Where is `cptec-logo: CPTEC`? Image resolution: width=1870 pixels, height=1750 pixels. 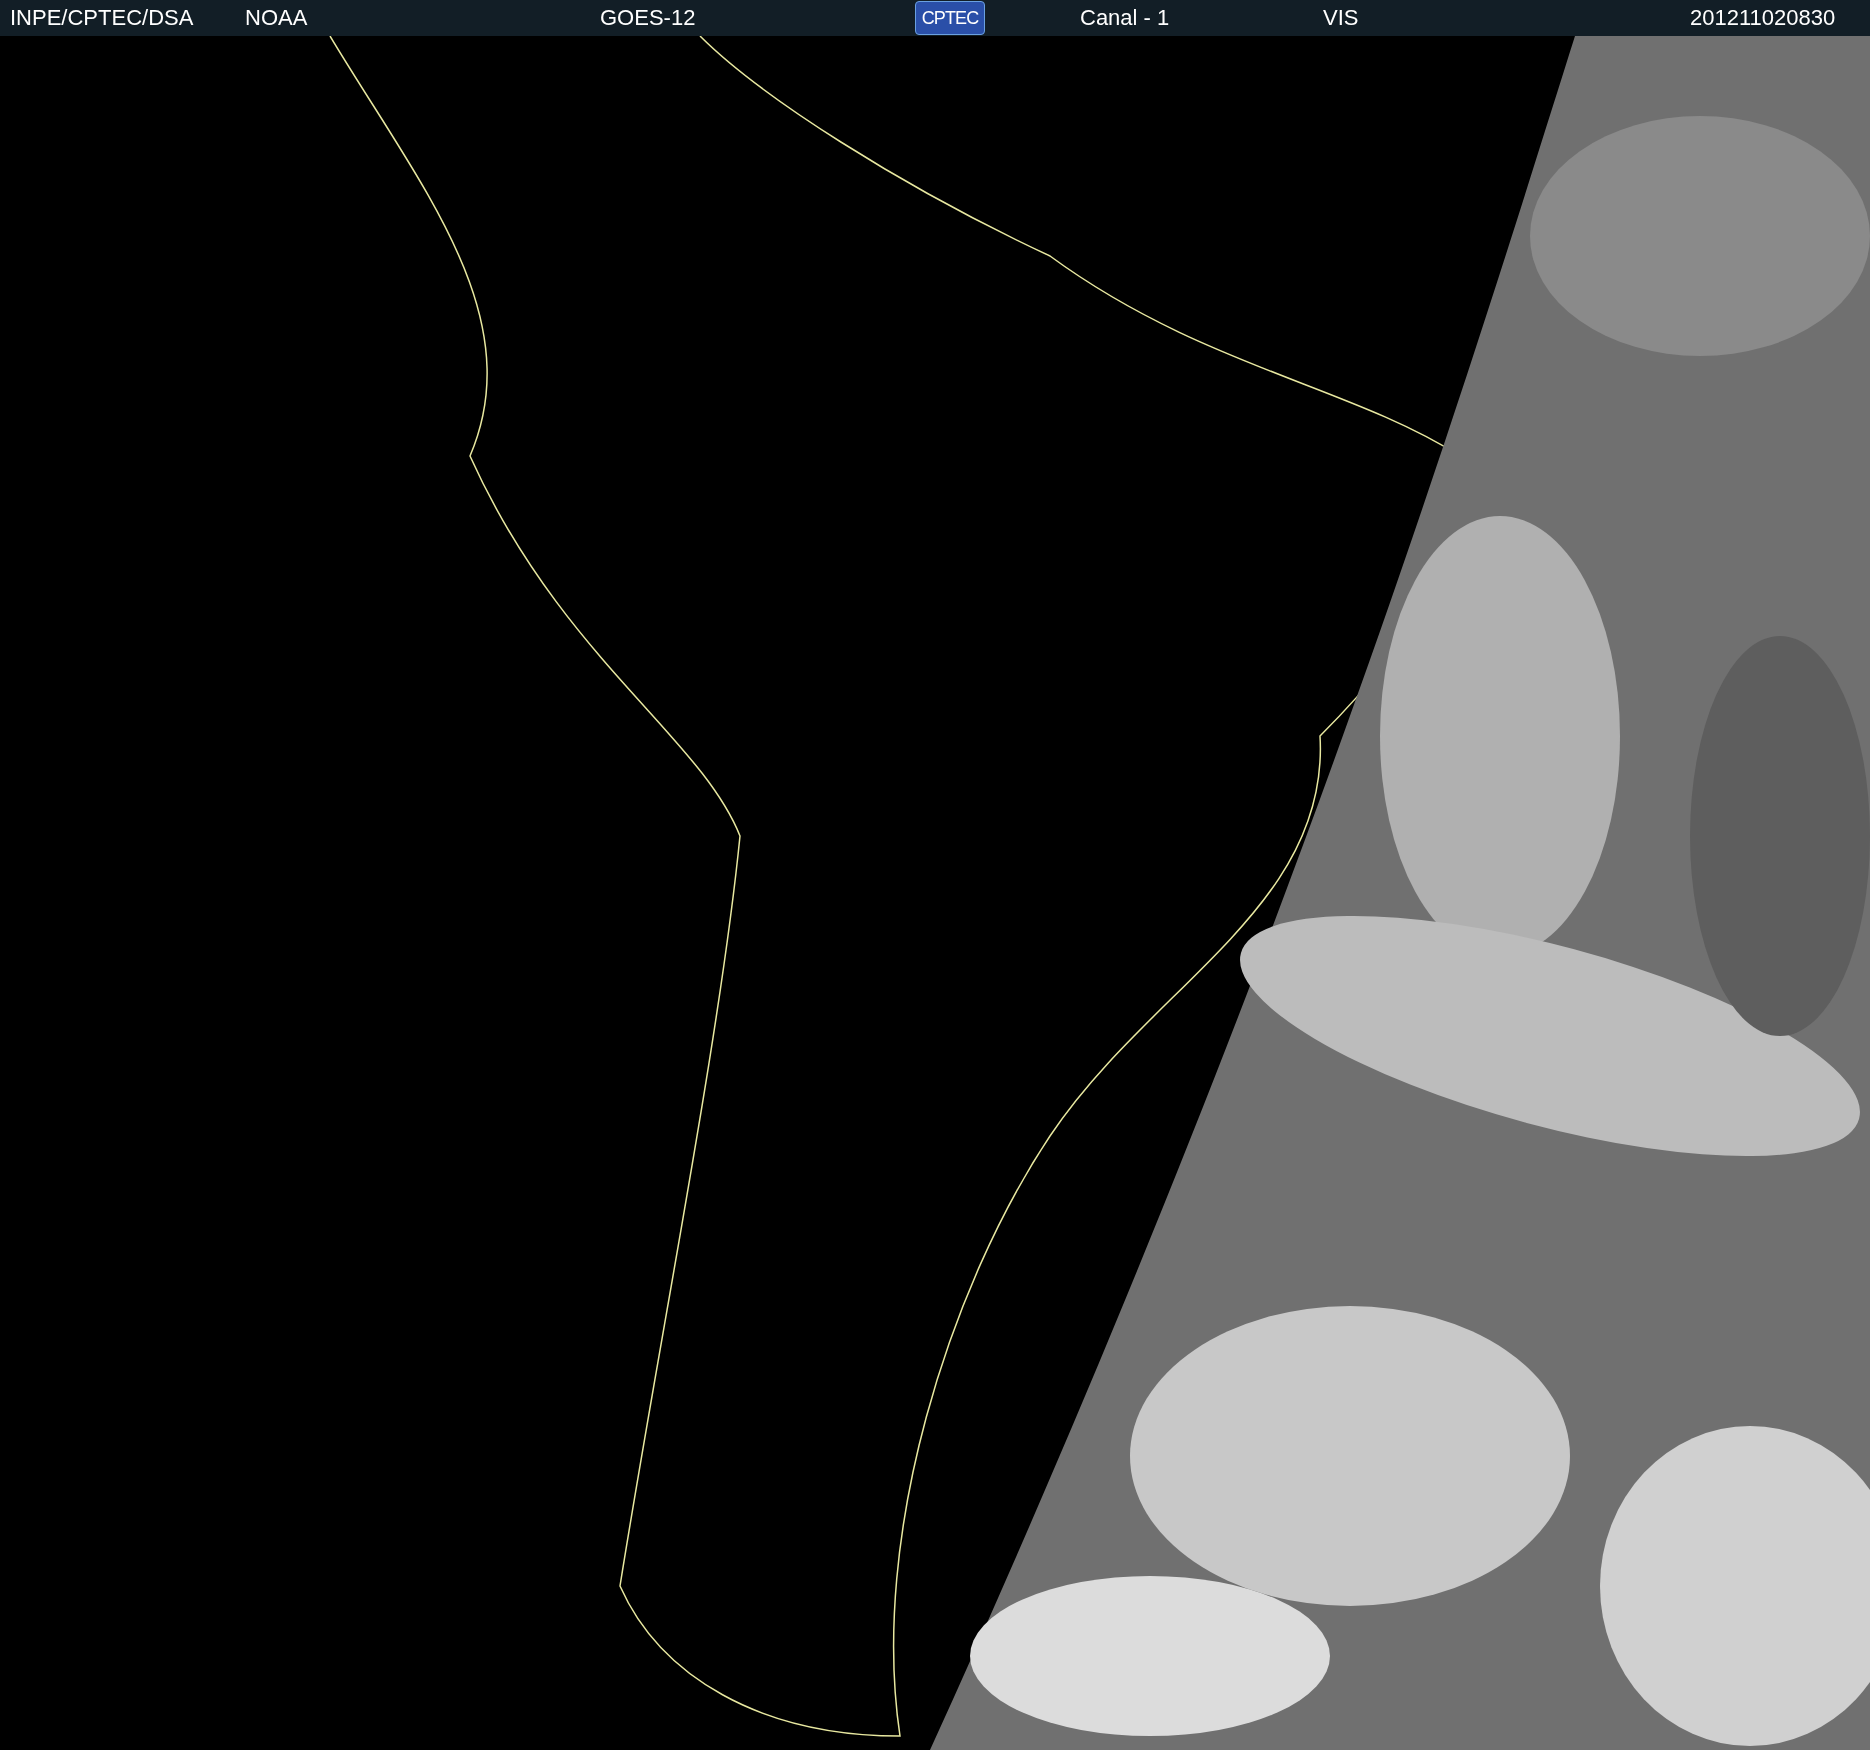 cptec-logo: CPTEC is located at coordinates (950, 18).